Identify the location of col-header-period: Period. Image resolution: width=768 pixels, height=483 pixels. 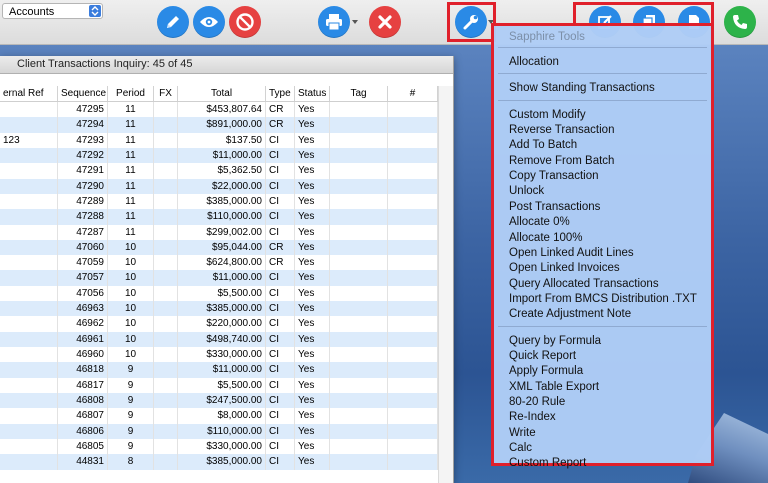
(131, 93).